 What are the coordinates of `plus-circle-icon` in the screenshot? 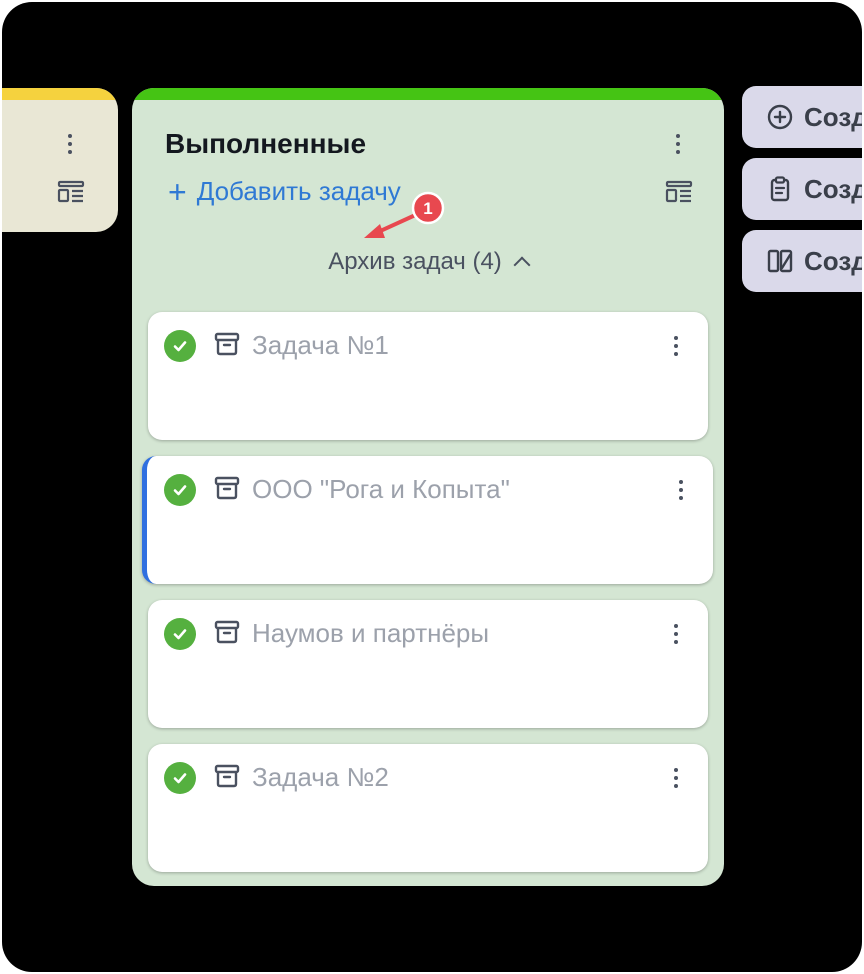 It's located at (780, 117).